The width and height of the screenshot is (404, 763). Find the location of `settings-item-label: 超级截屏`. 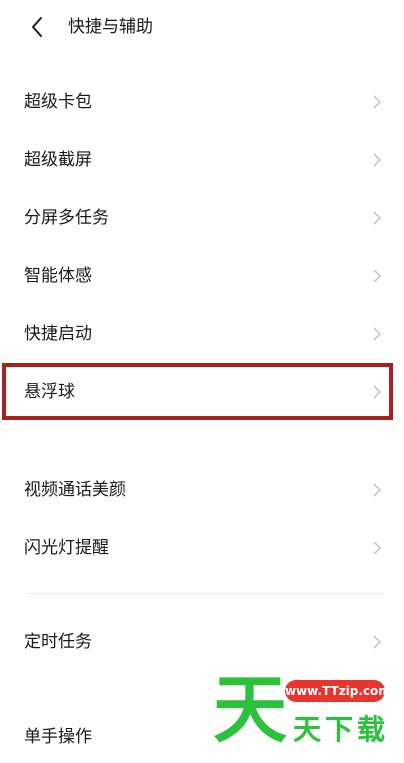

settings-item-label: 超级截屏 is located at coordinates (58, 160).